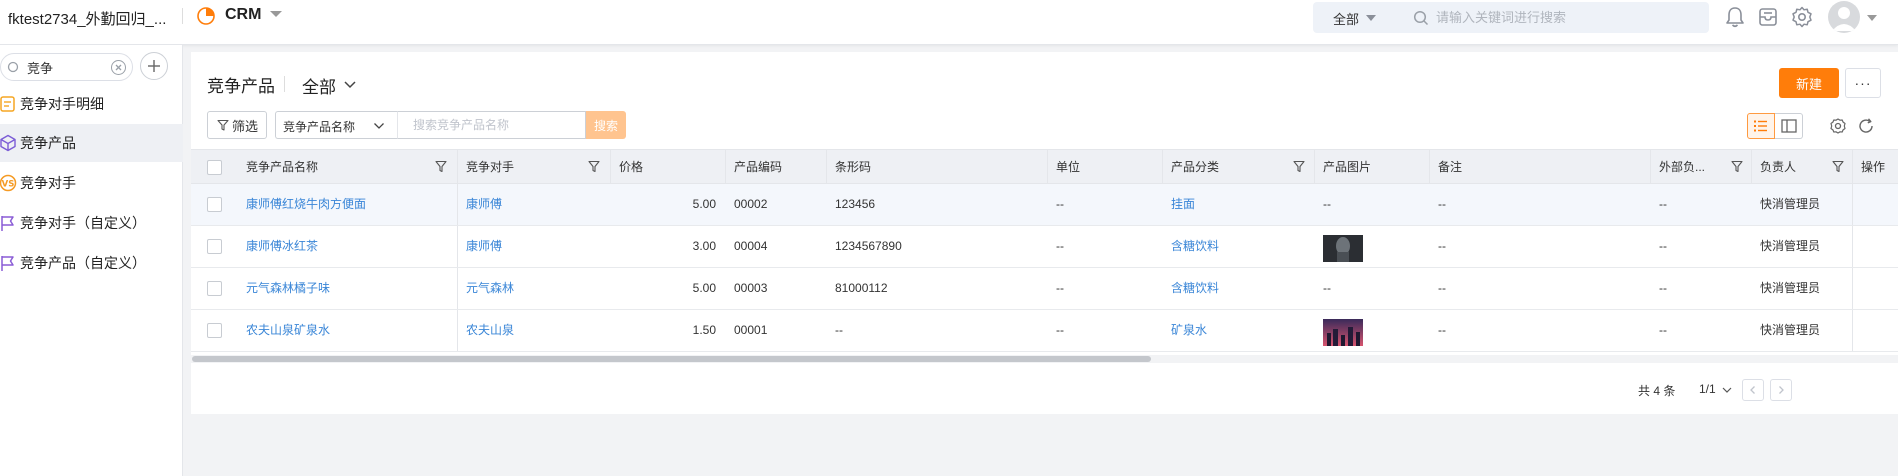  What do you see at coordinates (1838, 126) in the screenshot?
I see `settings-icon` at bounding box center [1838, 126].